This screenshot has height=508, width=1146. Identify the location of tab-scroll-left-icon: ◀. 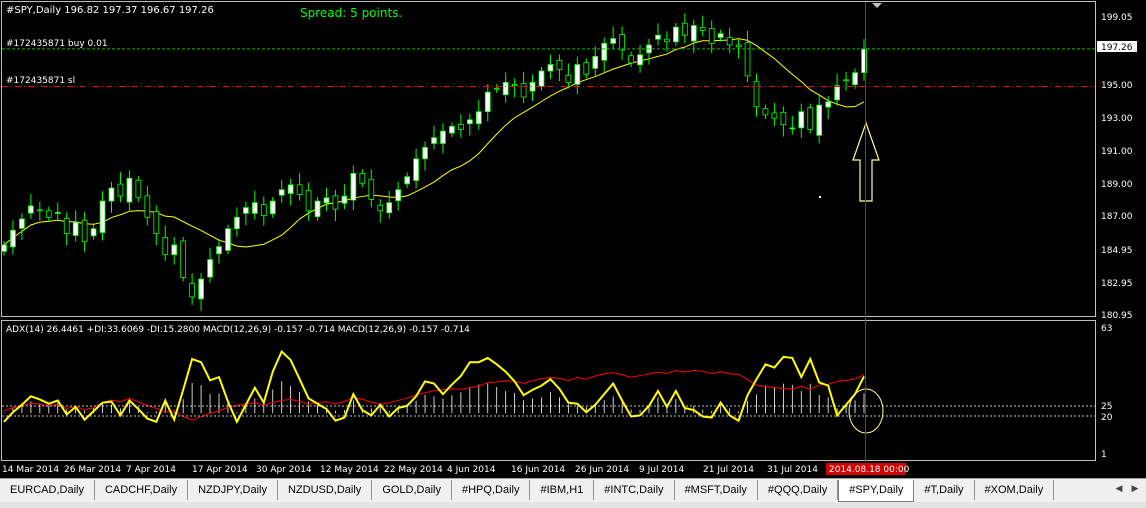
(1119, 489).